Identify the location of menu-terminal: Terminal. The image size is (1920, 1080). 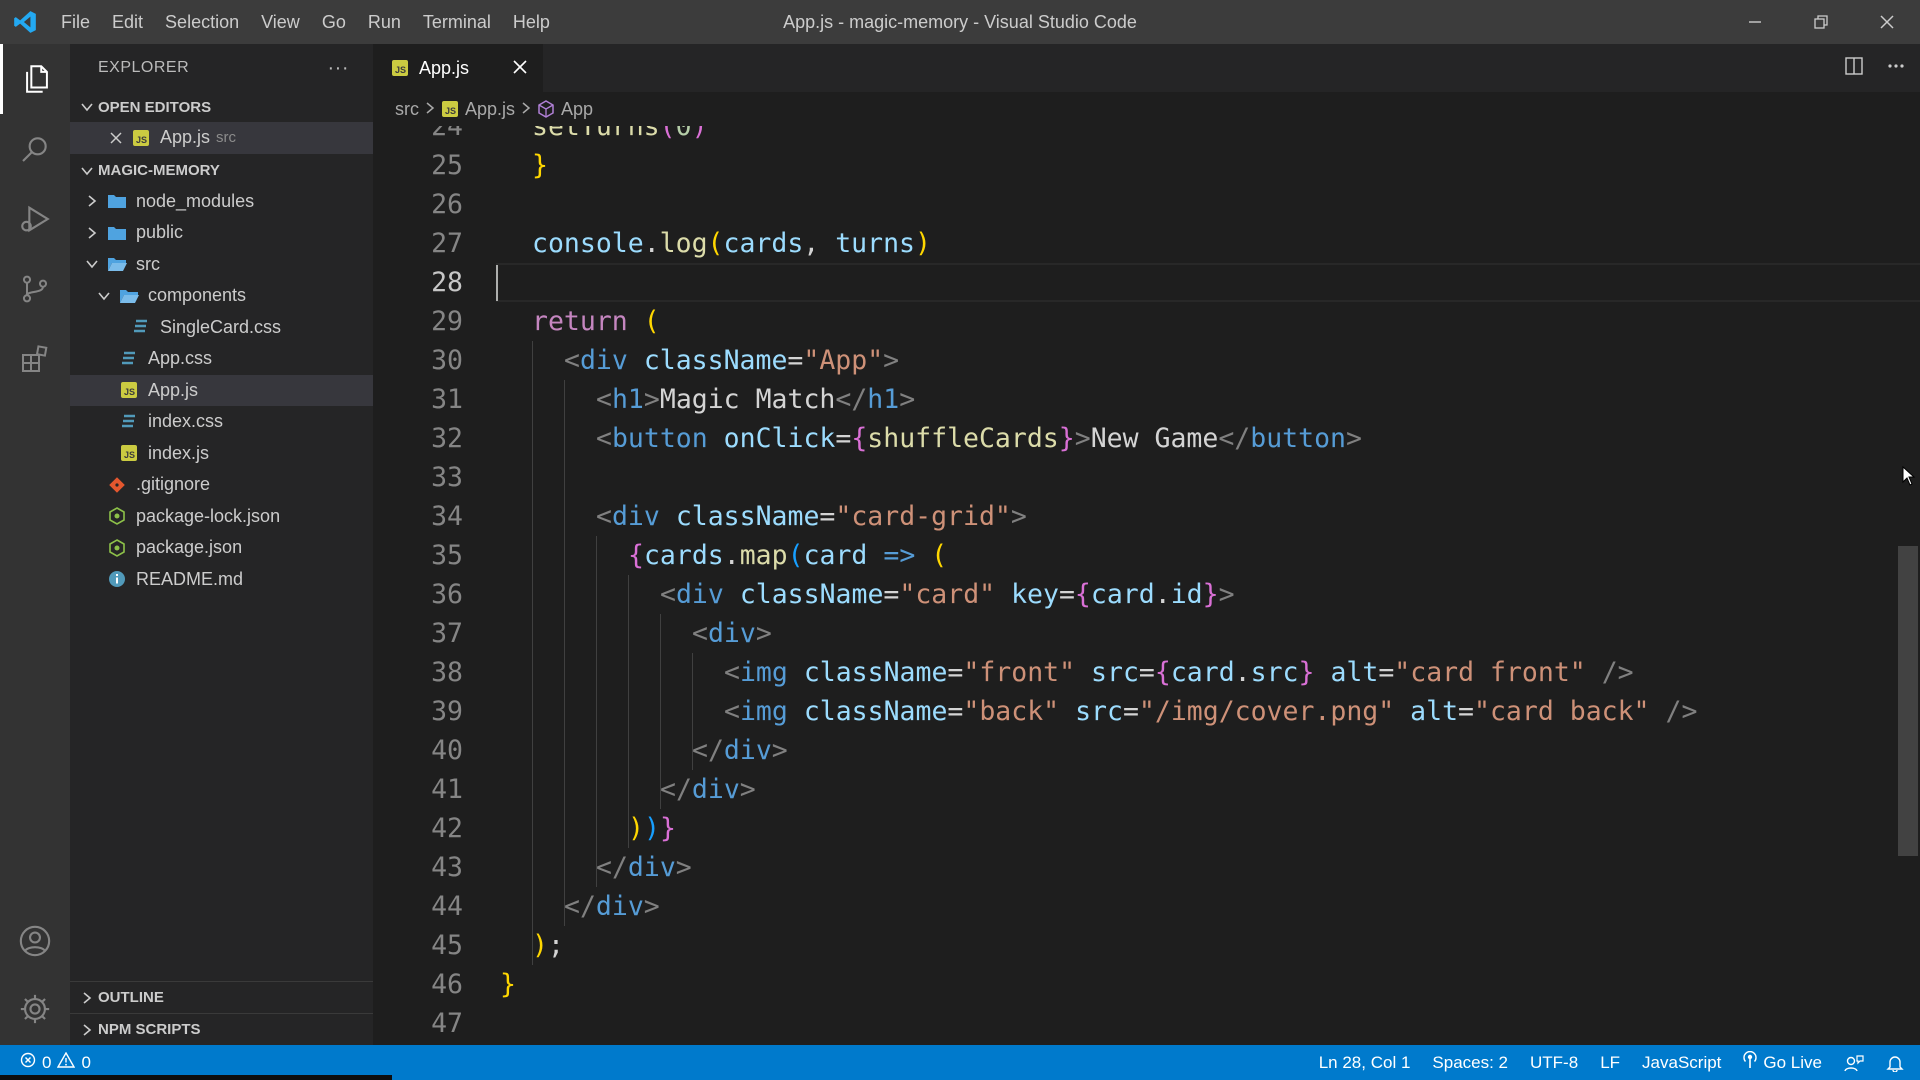
(457, 22).